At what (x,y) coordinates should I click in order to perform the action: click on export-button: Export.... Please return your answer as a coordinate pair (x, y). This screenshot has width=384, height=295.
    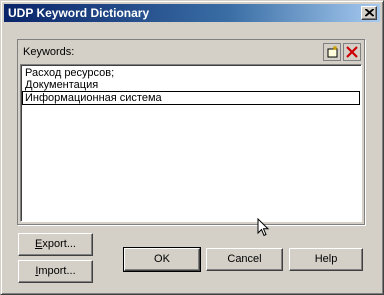
    Looking at the image, I should click on (55, 244).